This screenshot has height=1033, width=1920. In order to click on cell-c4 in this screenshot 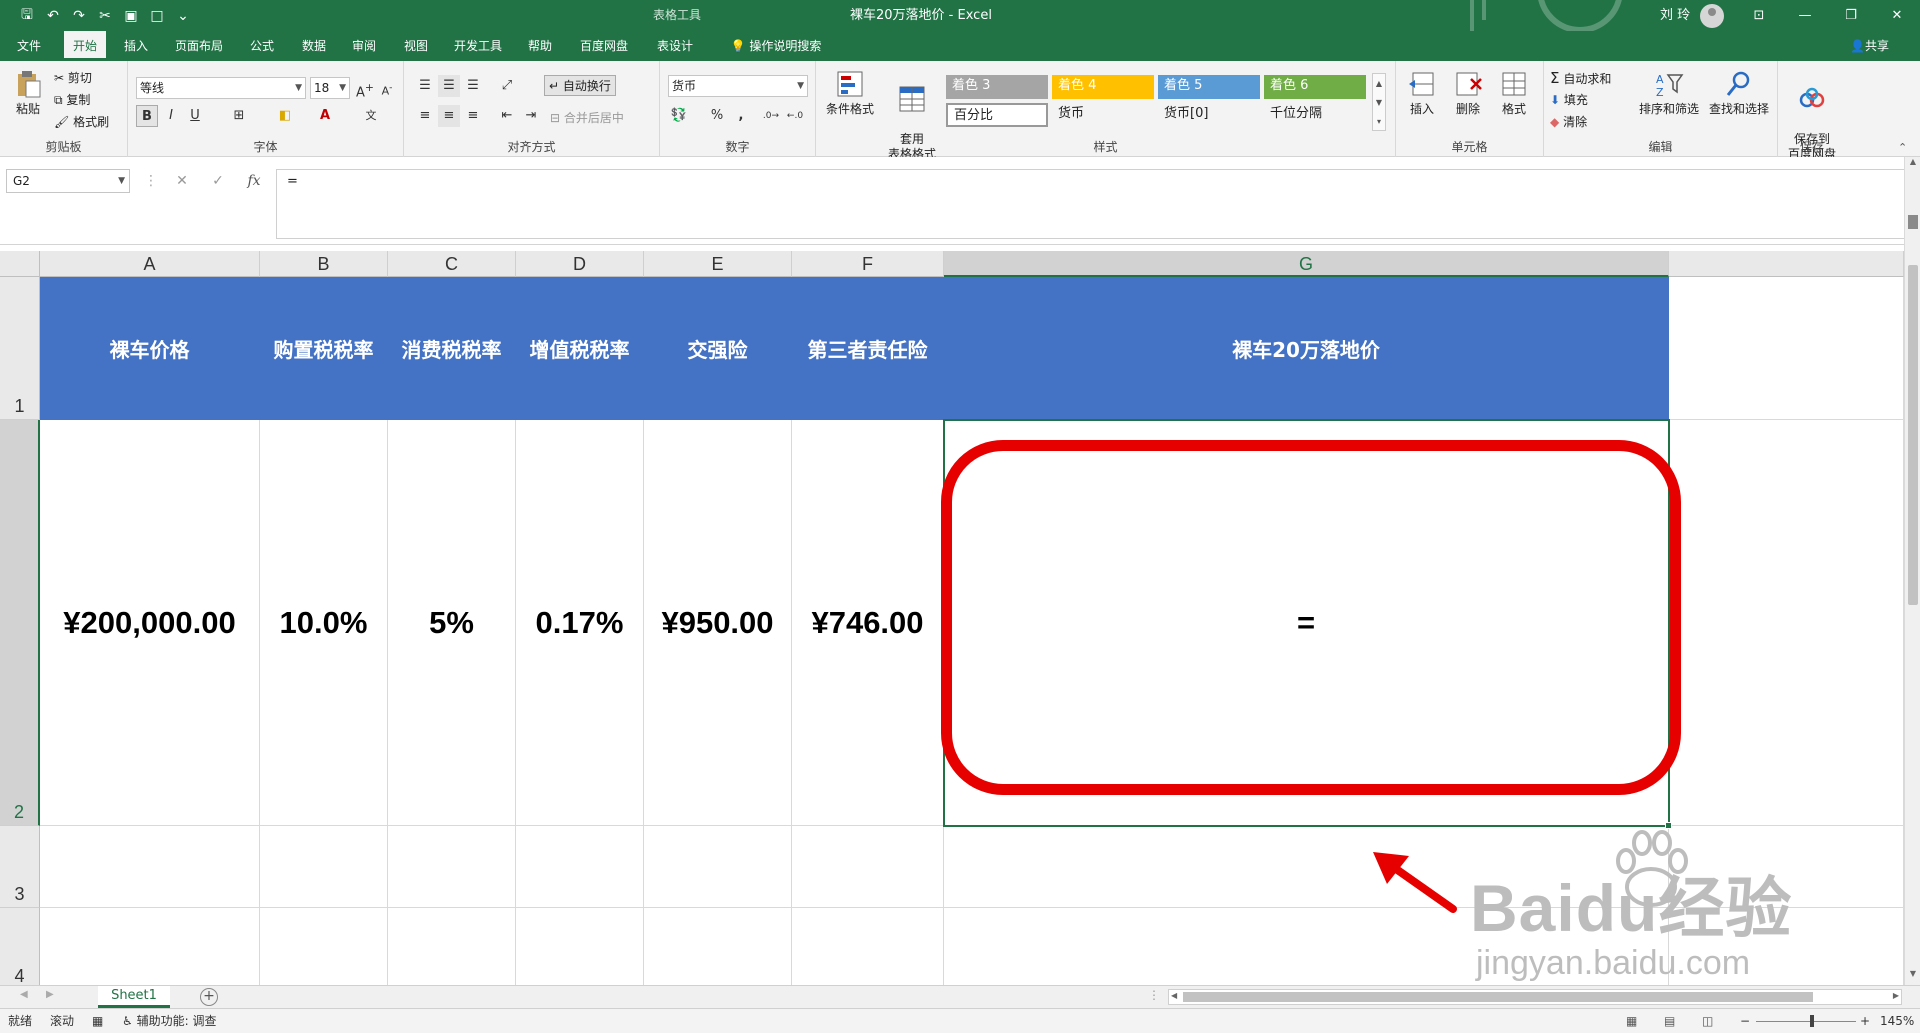, I will do `click(452, 946)`.